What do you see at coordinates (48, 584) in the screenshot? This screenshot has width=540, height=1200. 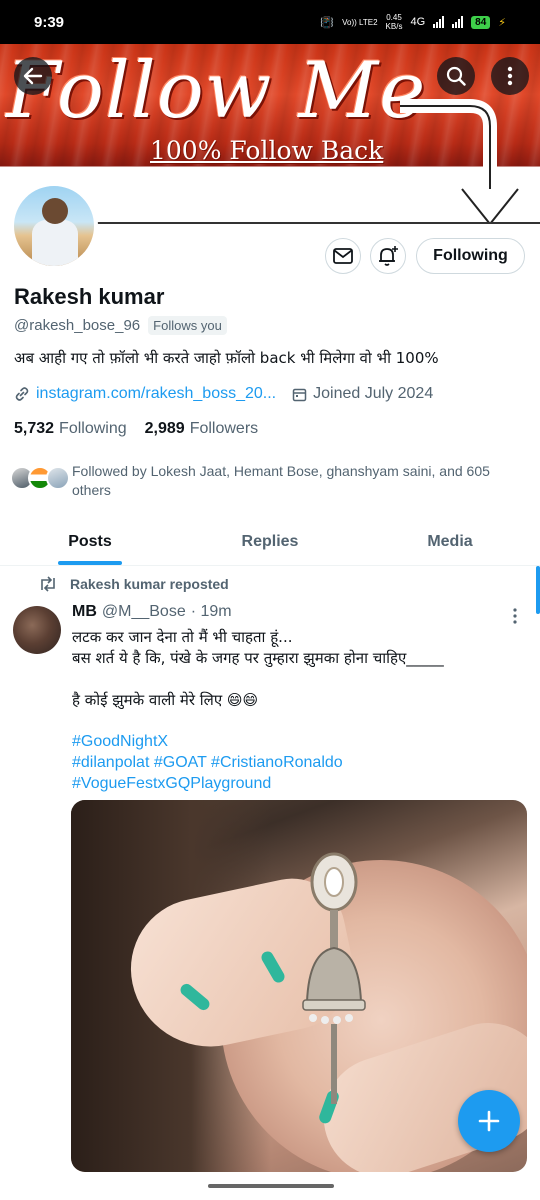 I see `repost-icon` at bounding box center [48, 584].